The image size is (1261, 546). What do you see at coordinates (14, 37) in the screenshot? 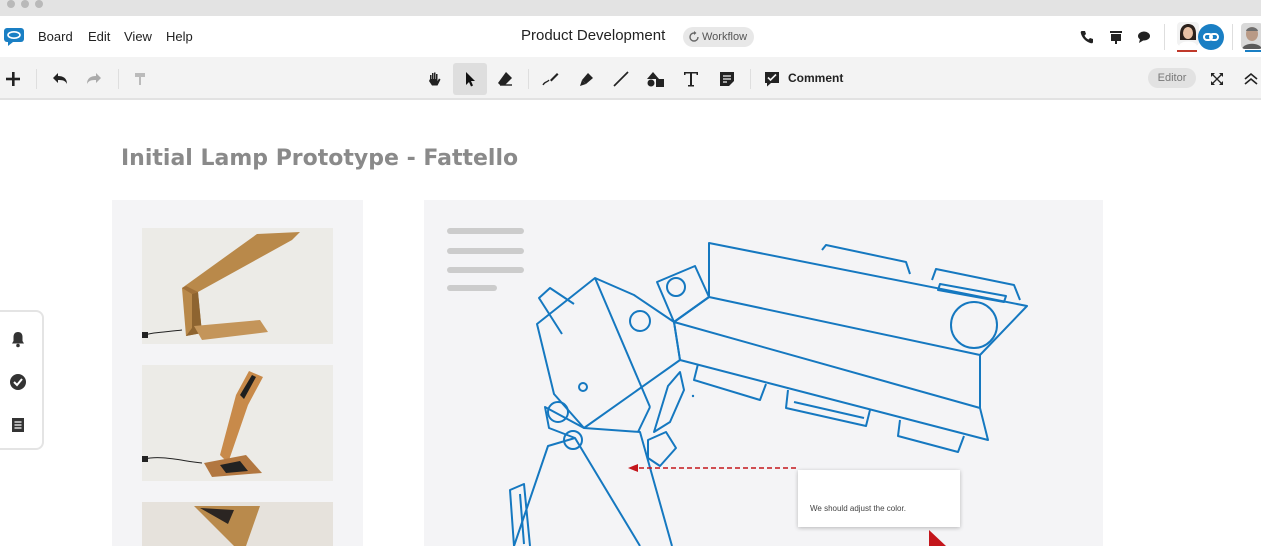
I see `app-logo-icon` at bounding box center [14, 37].